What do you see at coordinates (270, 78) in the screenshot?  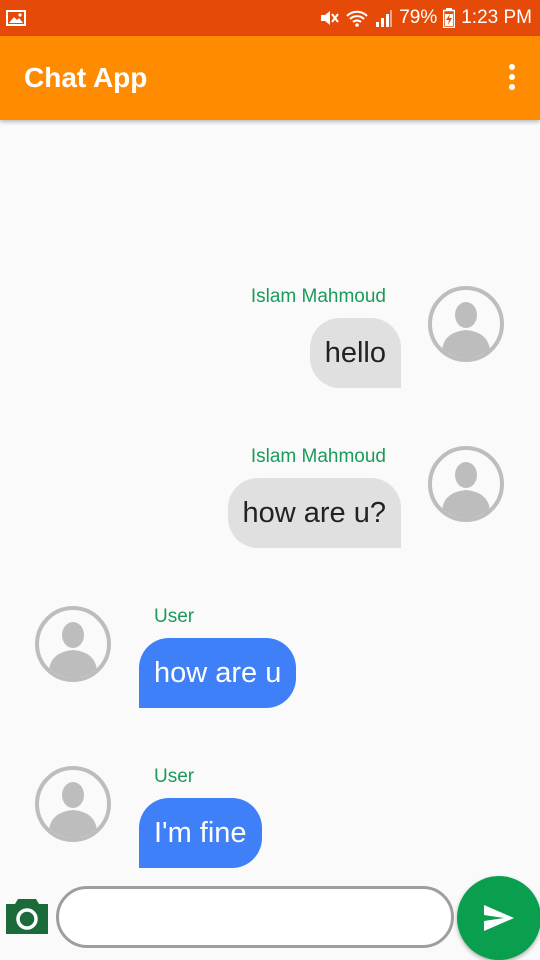 I see `app-bar: Chat App` at bounding box center [270, 78].